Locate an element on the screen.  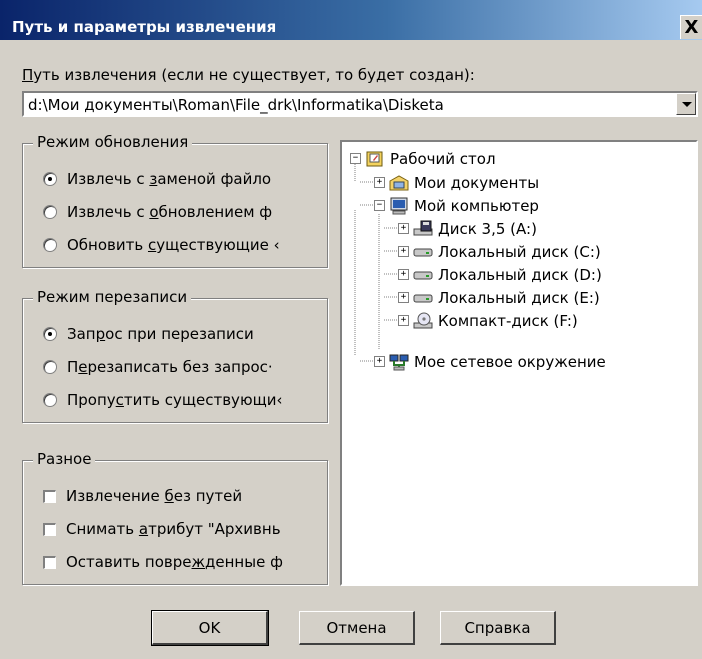
my-documents-icon is located at coordinates (399, 183).